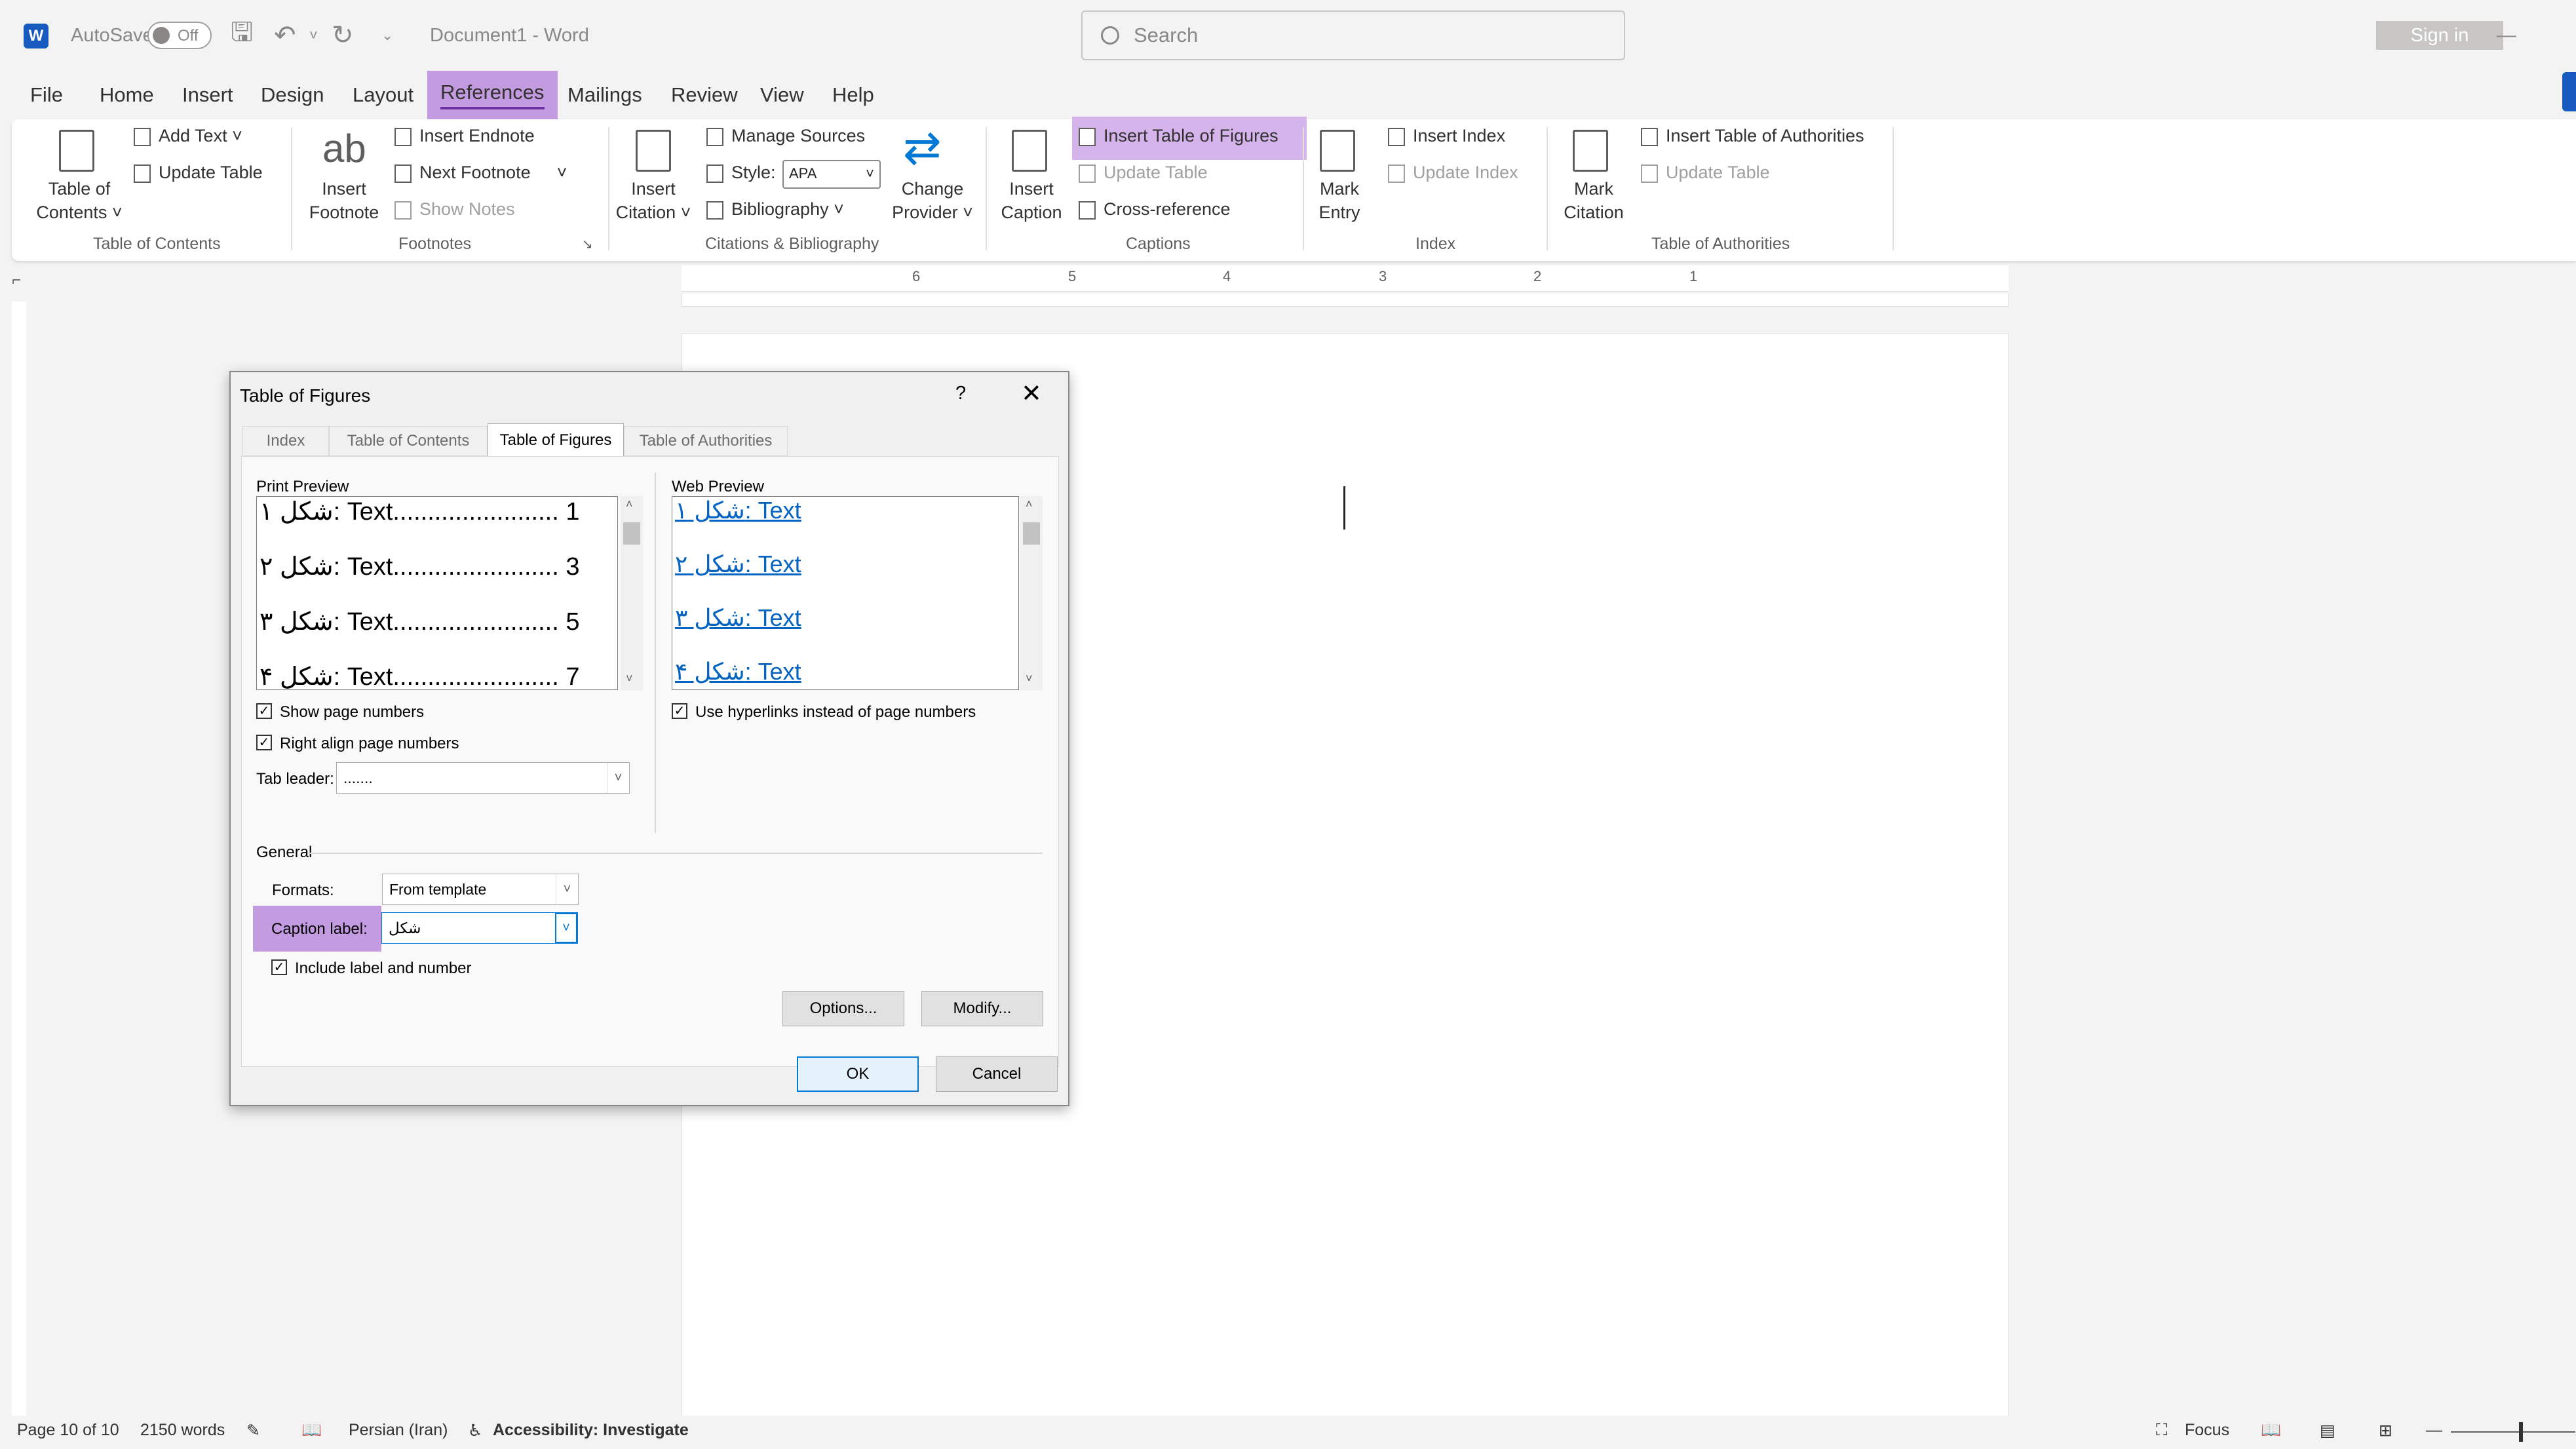  Describe the element at coordinates (264, 711) in the screenshot. I see `show-page-numbers-checkbox: ✓` at that location.